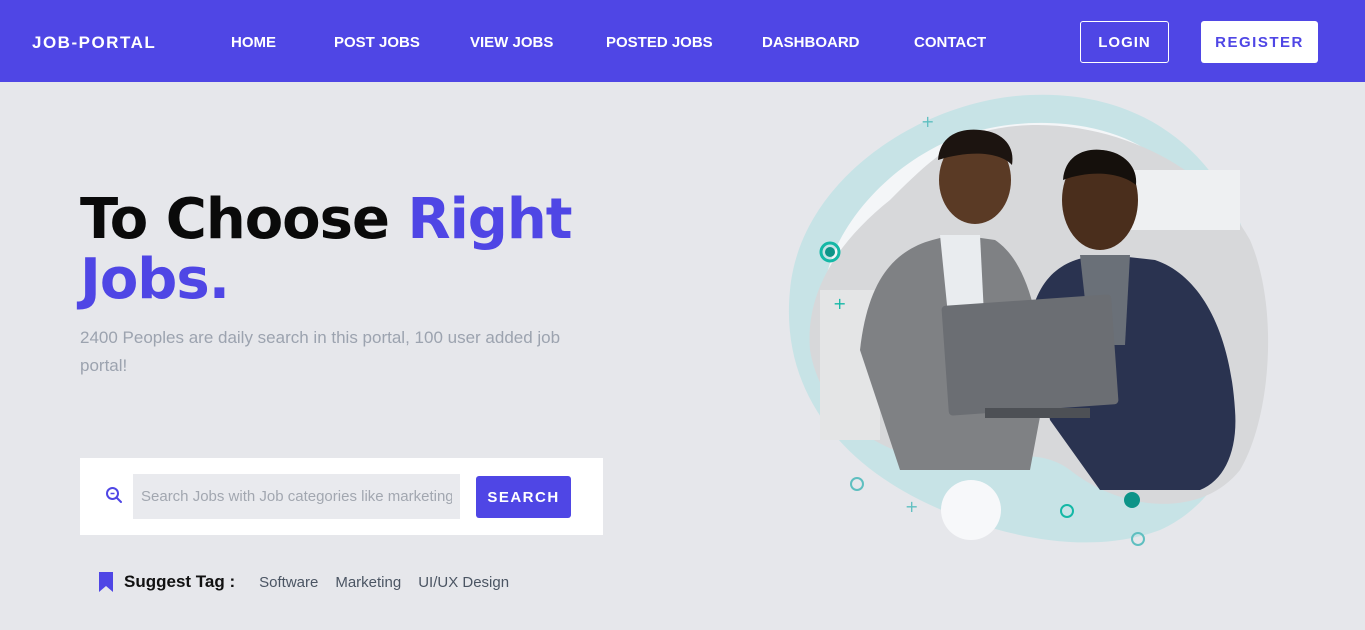 Image resolution: width=1365 pixels, height=630 pixels. I want to click on tag-marketing: Marketing, so click(368, 582).